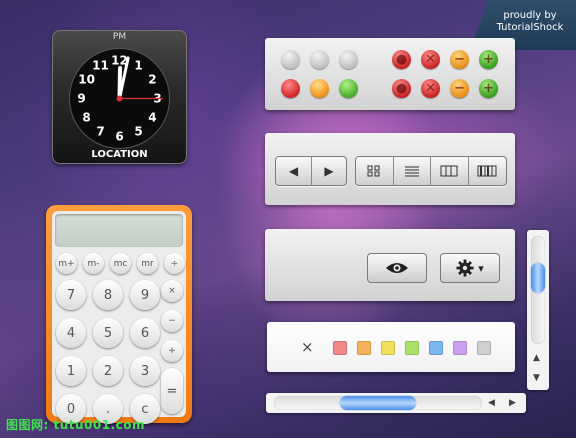 This screenshot has height=438, width=576. What do you see at coordinates (319, 88) in the screenshot?
I see `orange-light` at bounding box center [319, 88].